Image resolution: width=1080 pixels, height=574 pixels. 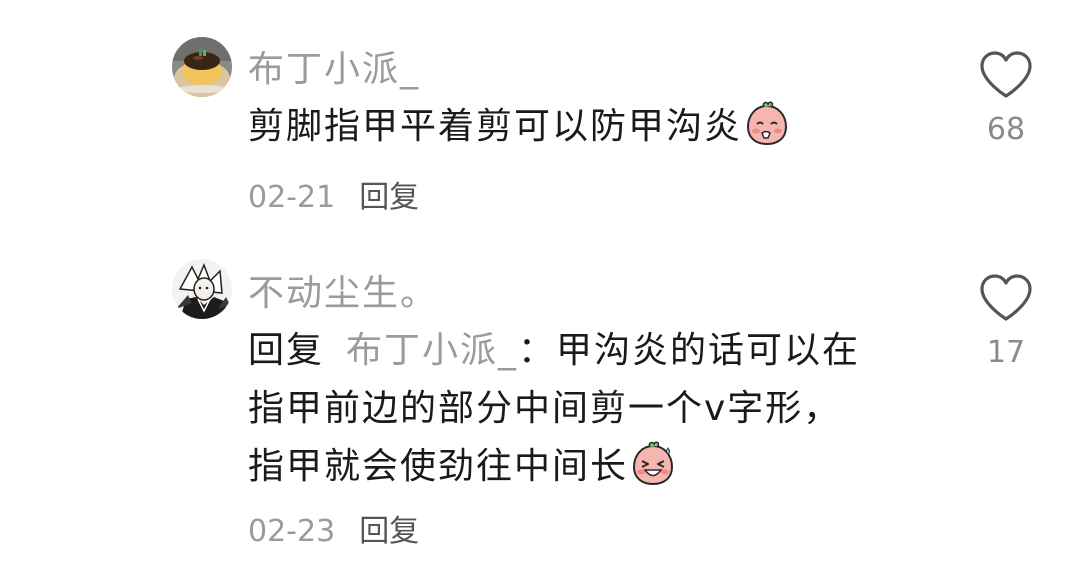 I want to click on comment-text-segment: 指甲就会使劲往中间长, so click(x=438, y=466).